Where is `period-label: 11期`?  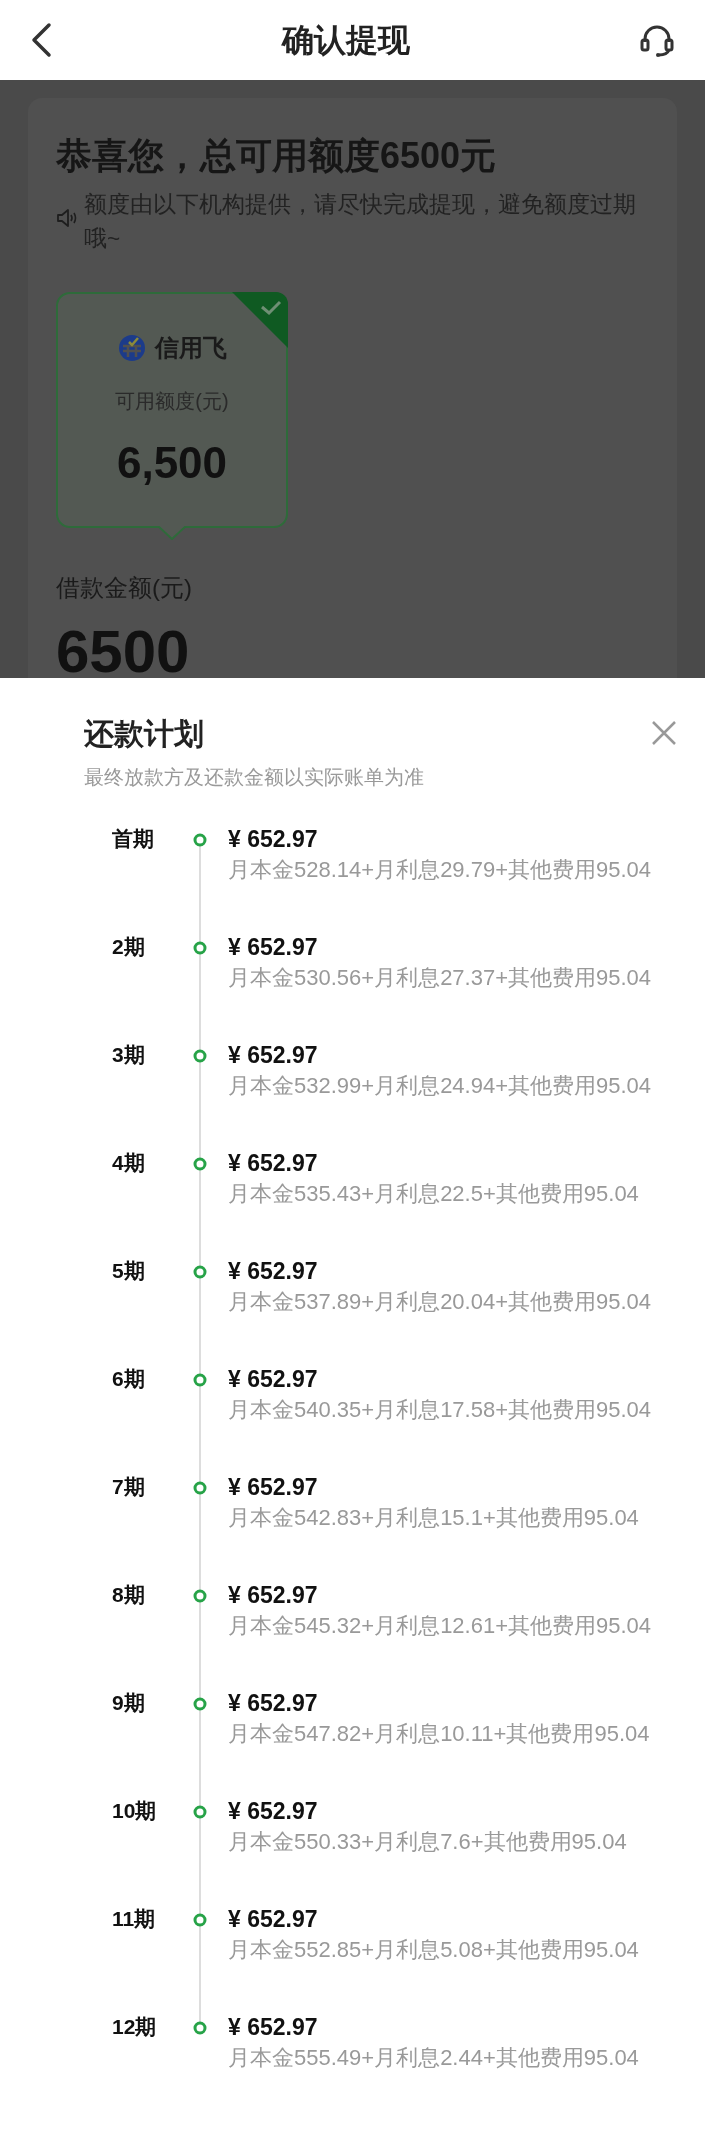
period-label: 11期 is located at coordinates (134, 1919).